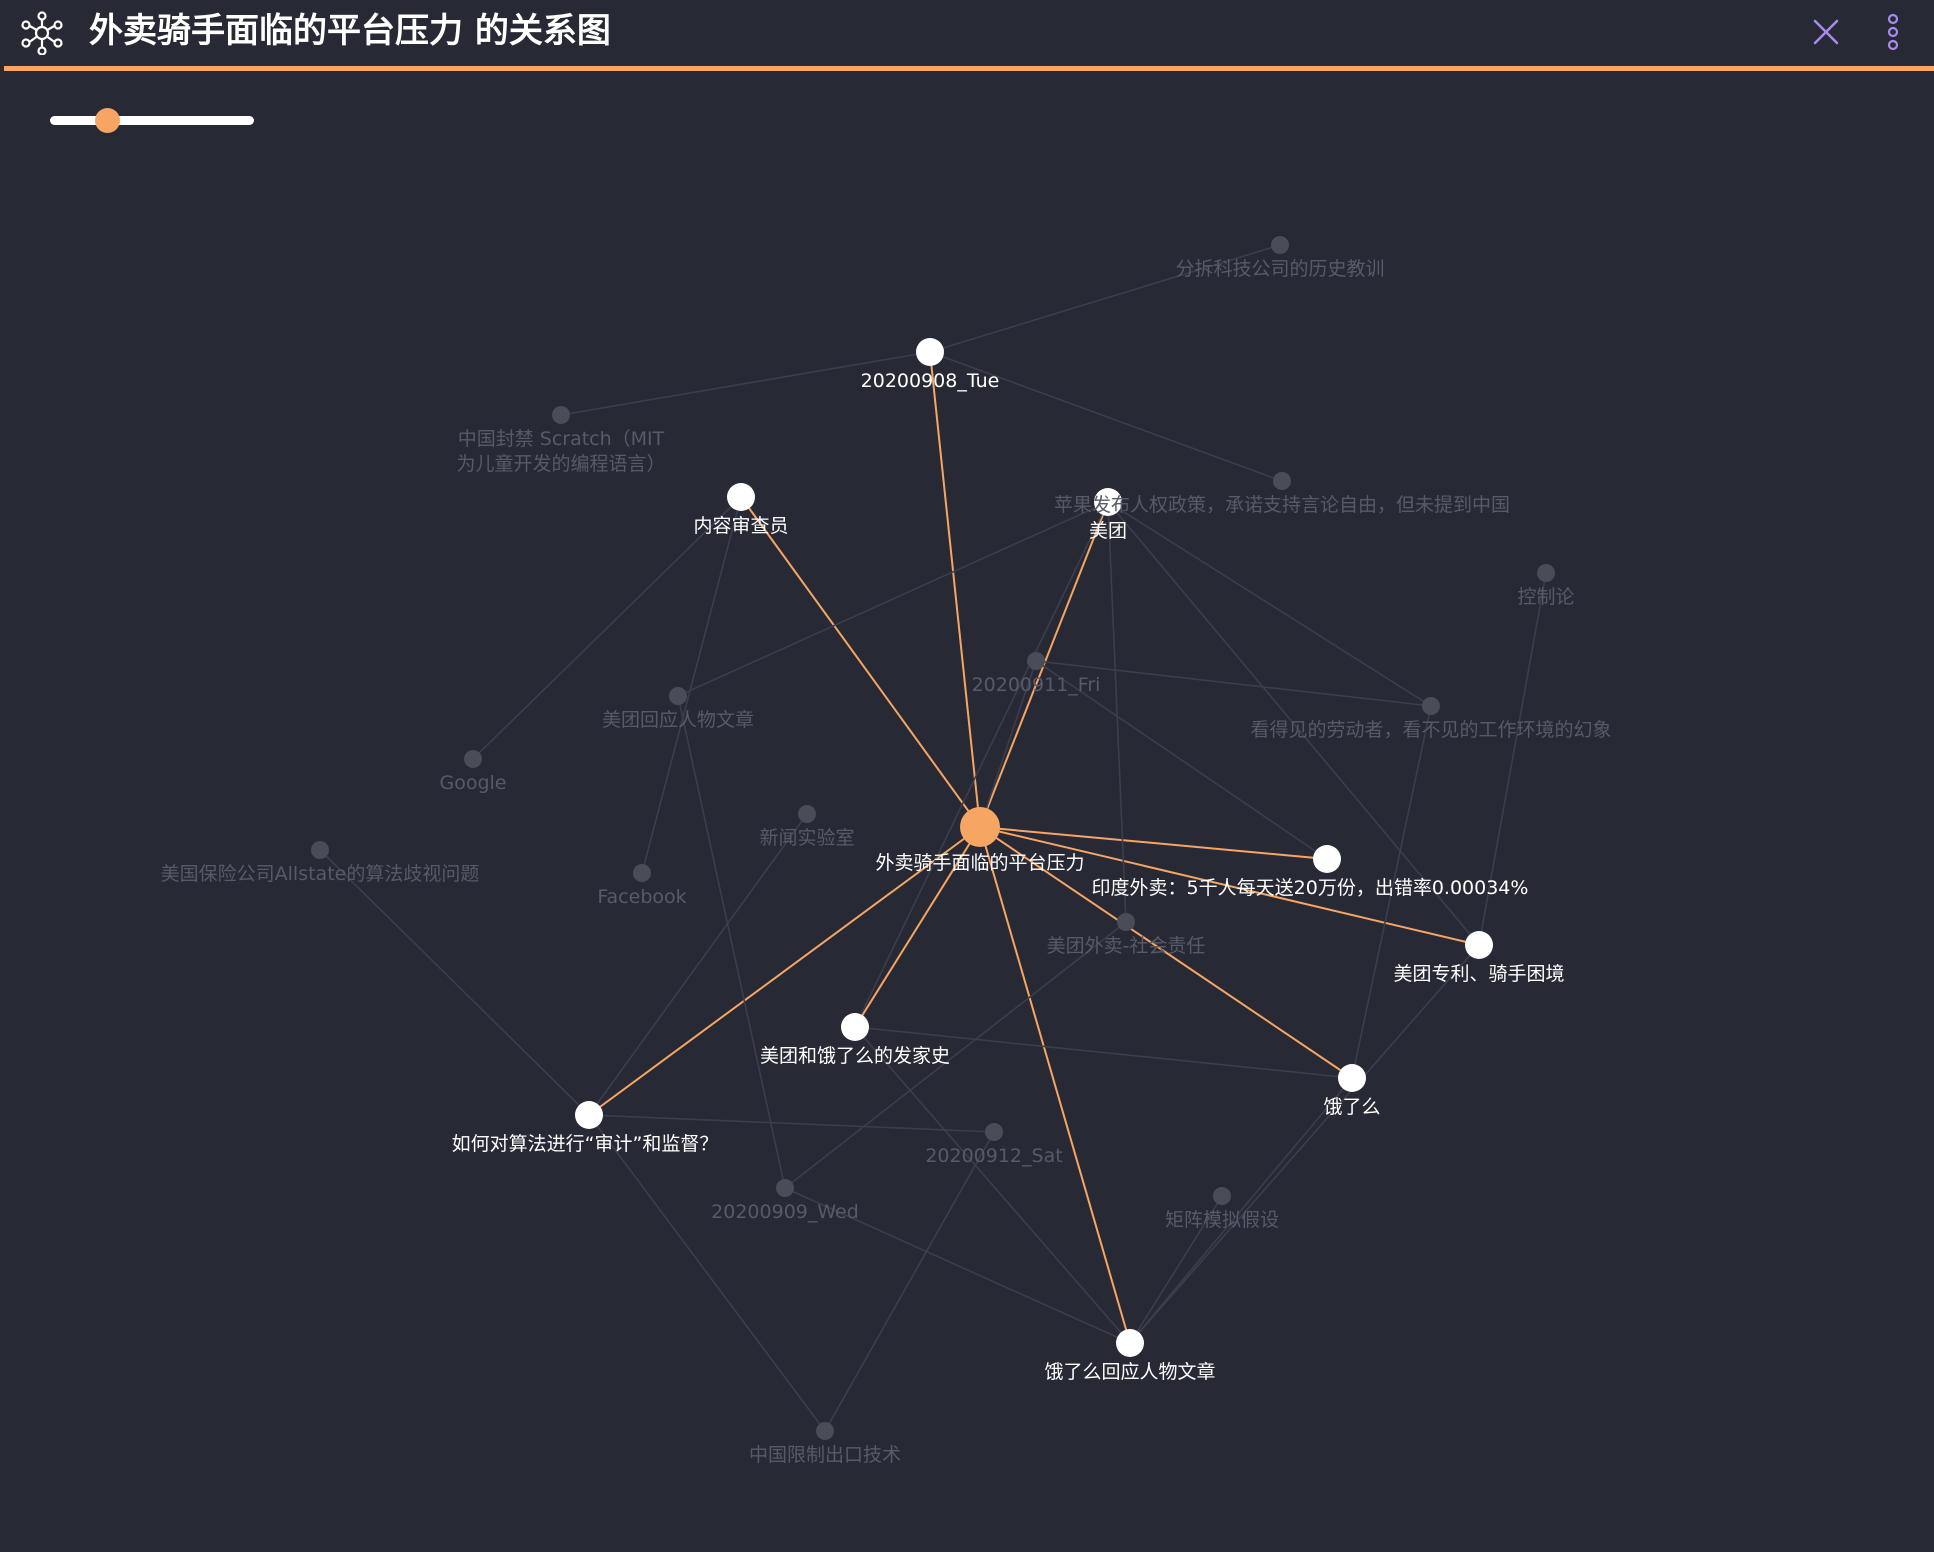  I want to click on graph-node-label-n0909: 20200909_Wed, so click(785, 1212).